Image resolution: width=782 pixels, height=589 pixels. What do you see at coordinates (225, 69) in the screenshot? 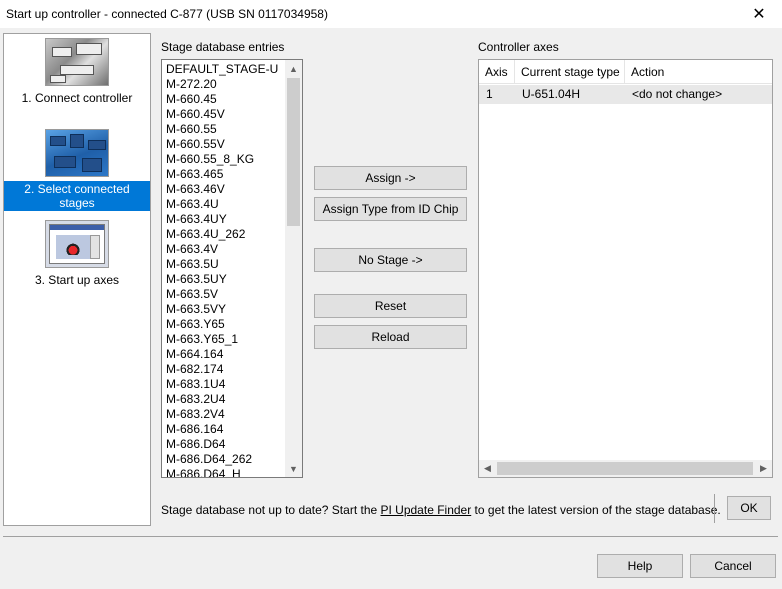
I see `list-item: DEFAULT_STAGE-U` at bounding box center [225, 69].